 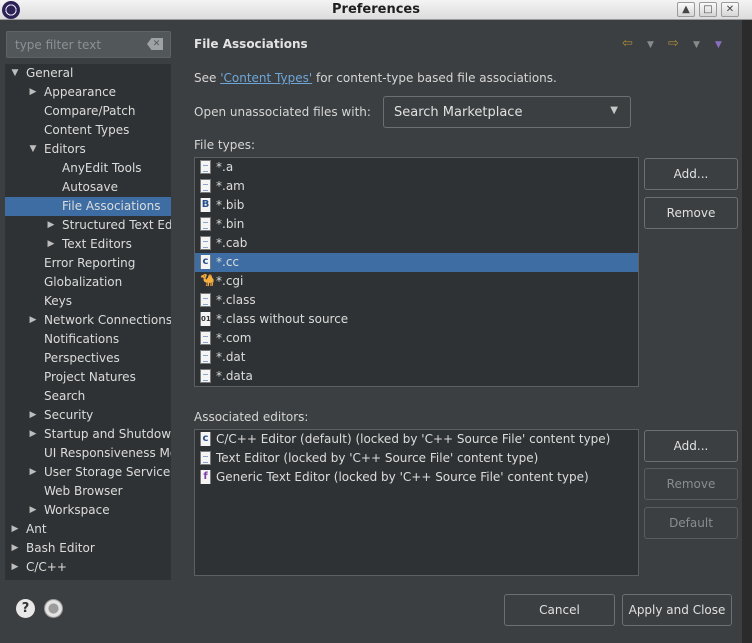 What do you see at coordinates (88, 206) in the screenshot?
I see `tree-item: File Associations` at bounding box center [88, 206].